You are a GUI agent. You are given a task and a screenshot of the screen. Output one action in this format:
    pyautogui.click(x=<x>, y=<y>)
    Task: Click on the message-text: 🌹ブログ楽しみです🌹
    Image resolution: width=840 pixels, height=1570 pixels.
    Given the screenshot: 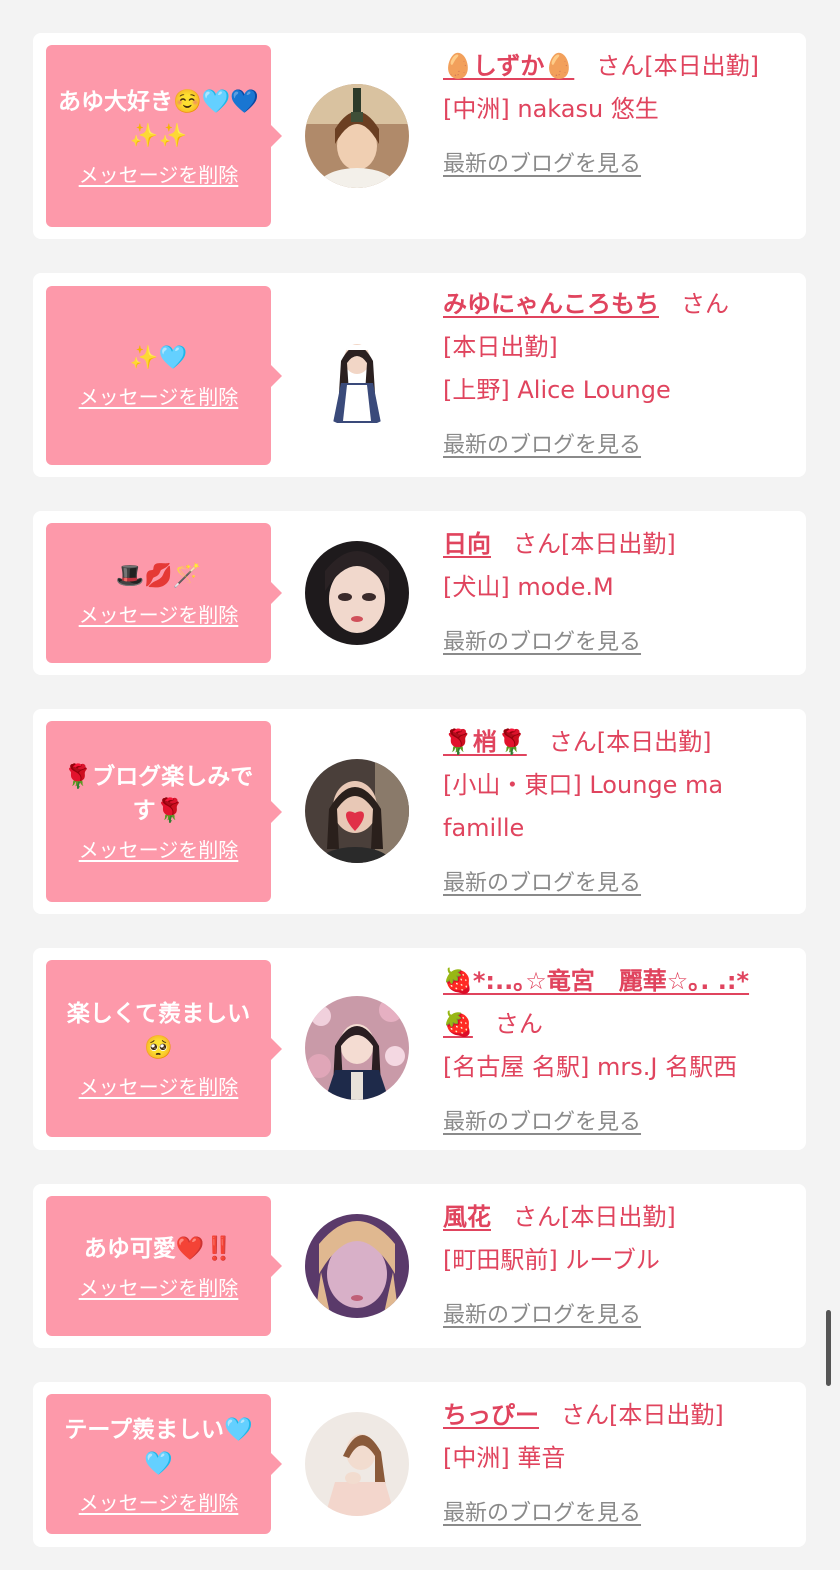 What is the action you would take?
    pyautogui.click(x=158, y=794)
    